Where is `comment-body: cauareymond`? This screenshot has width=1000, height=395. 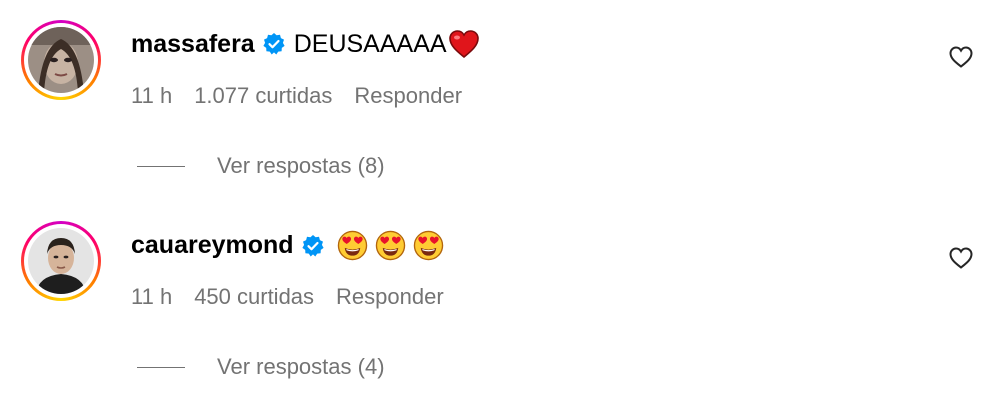 comment-body: cauareymond is located at coordinates (291, 245).